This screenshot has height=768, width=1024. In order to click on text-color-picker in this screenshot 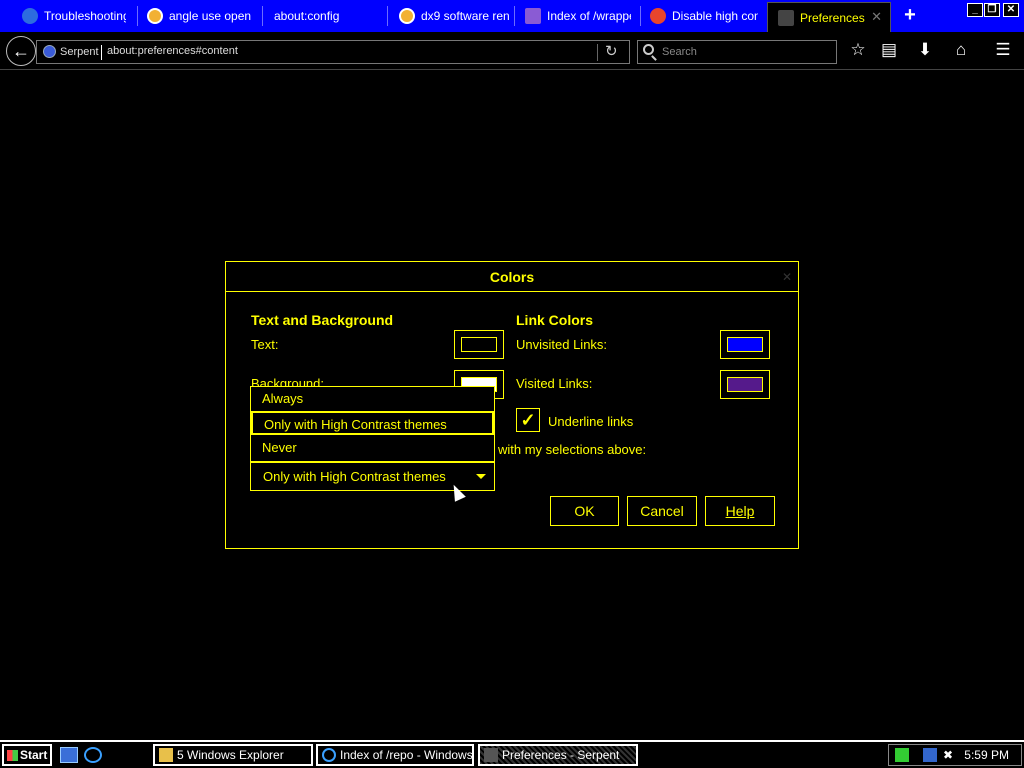, I will do `click(479, 344)`.